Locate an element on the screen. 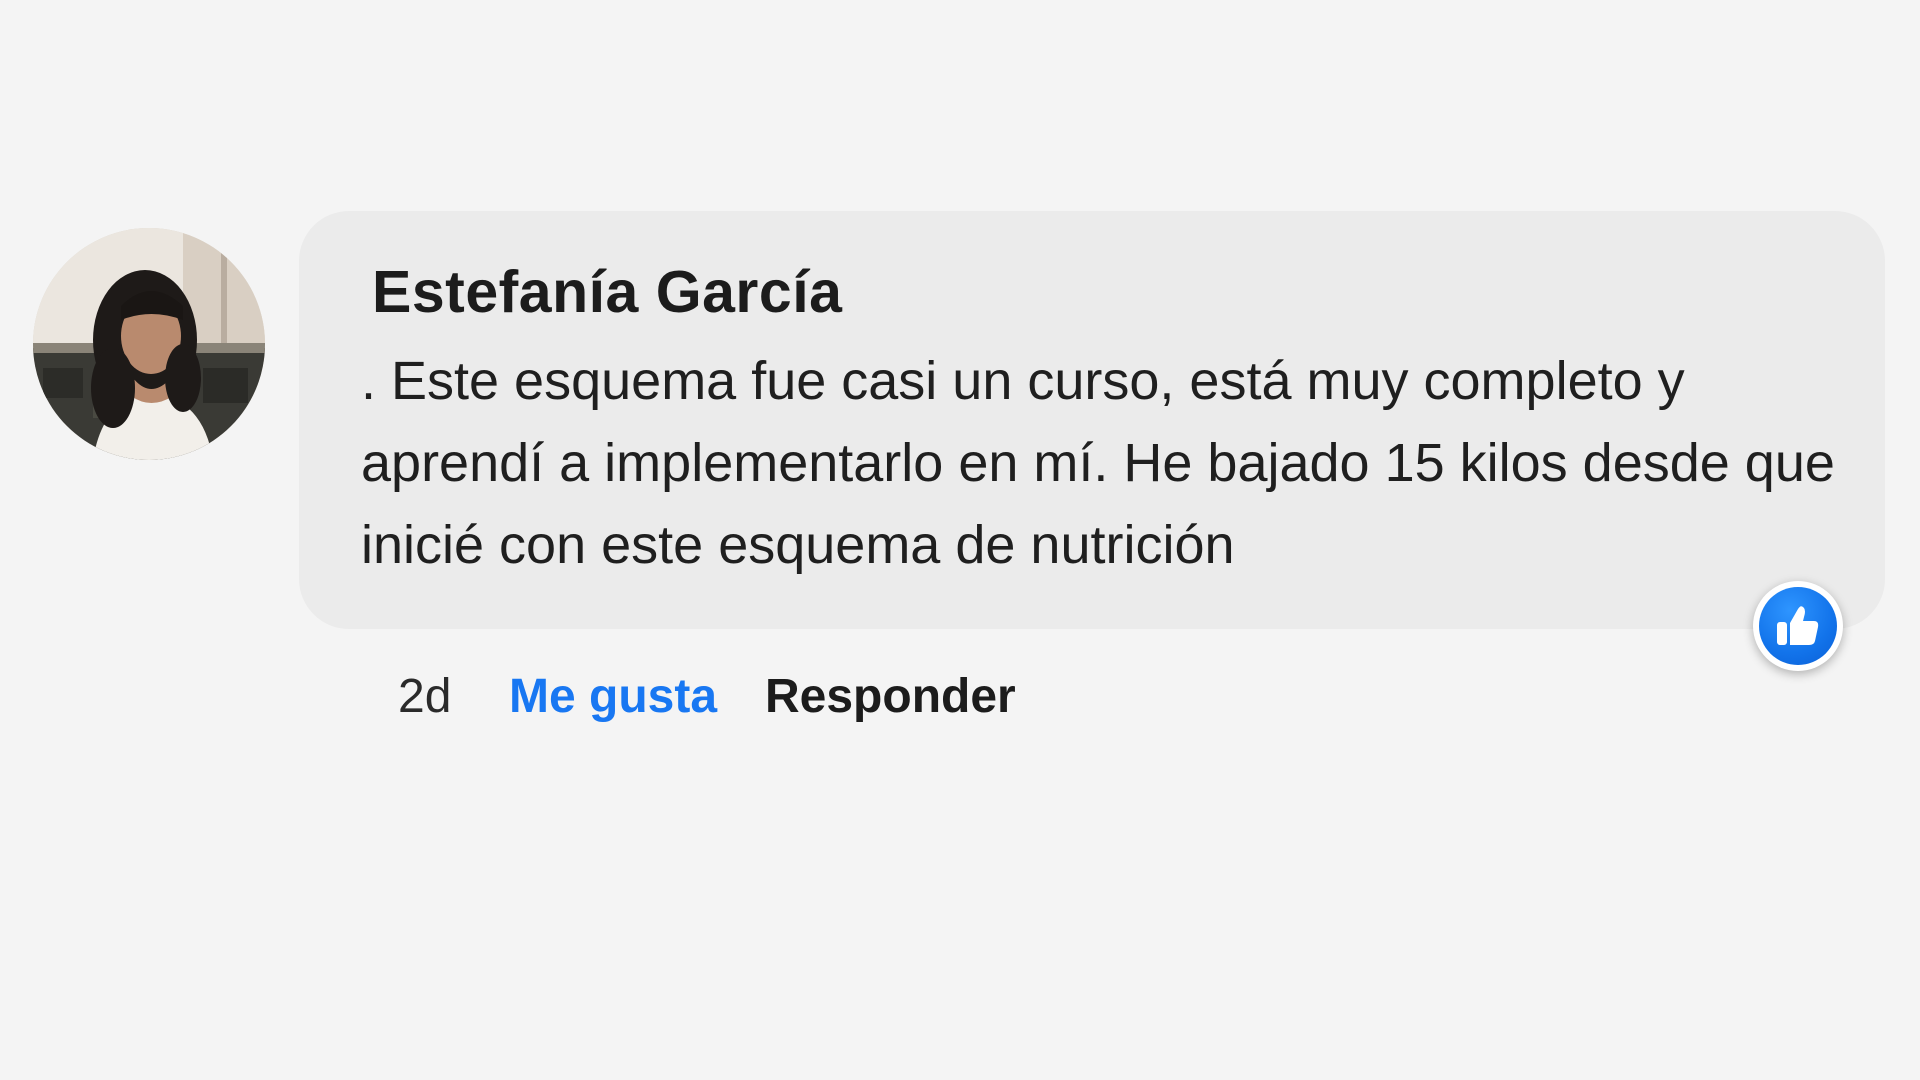 This screenshot has width=1920, height=1080. thumbs-up-icon is located at coordinates (1798, 625).